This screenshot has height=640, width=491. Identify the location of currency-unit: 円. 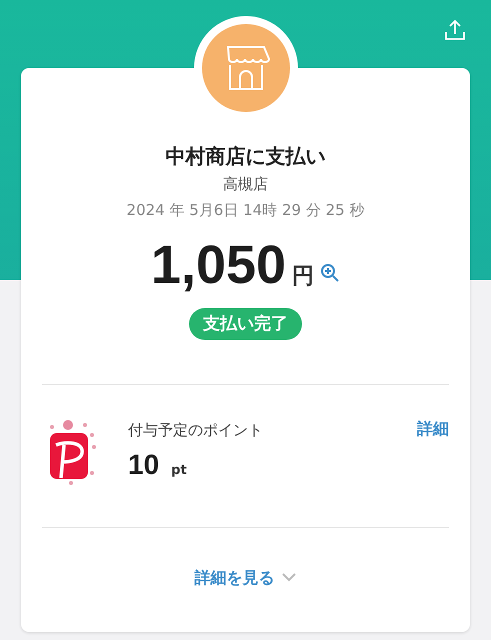
(303, 277).